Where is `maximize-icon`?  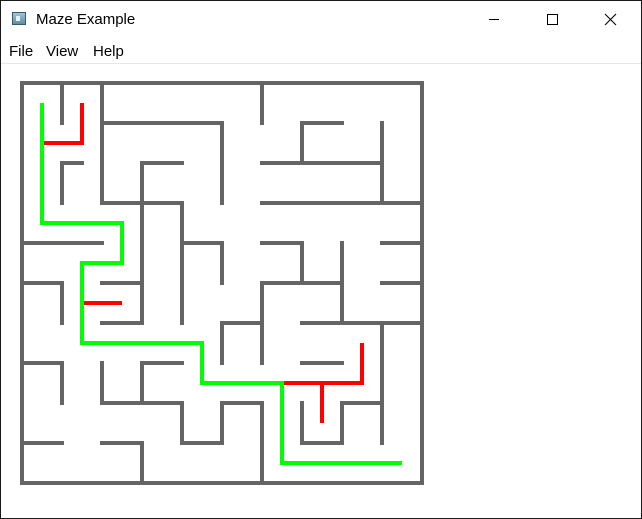 maximize-icon is located at coordinates (552, 19).